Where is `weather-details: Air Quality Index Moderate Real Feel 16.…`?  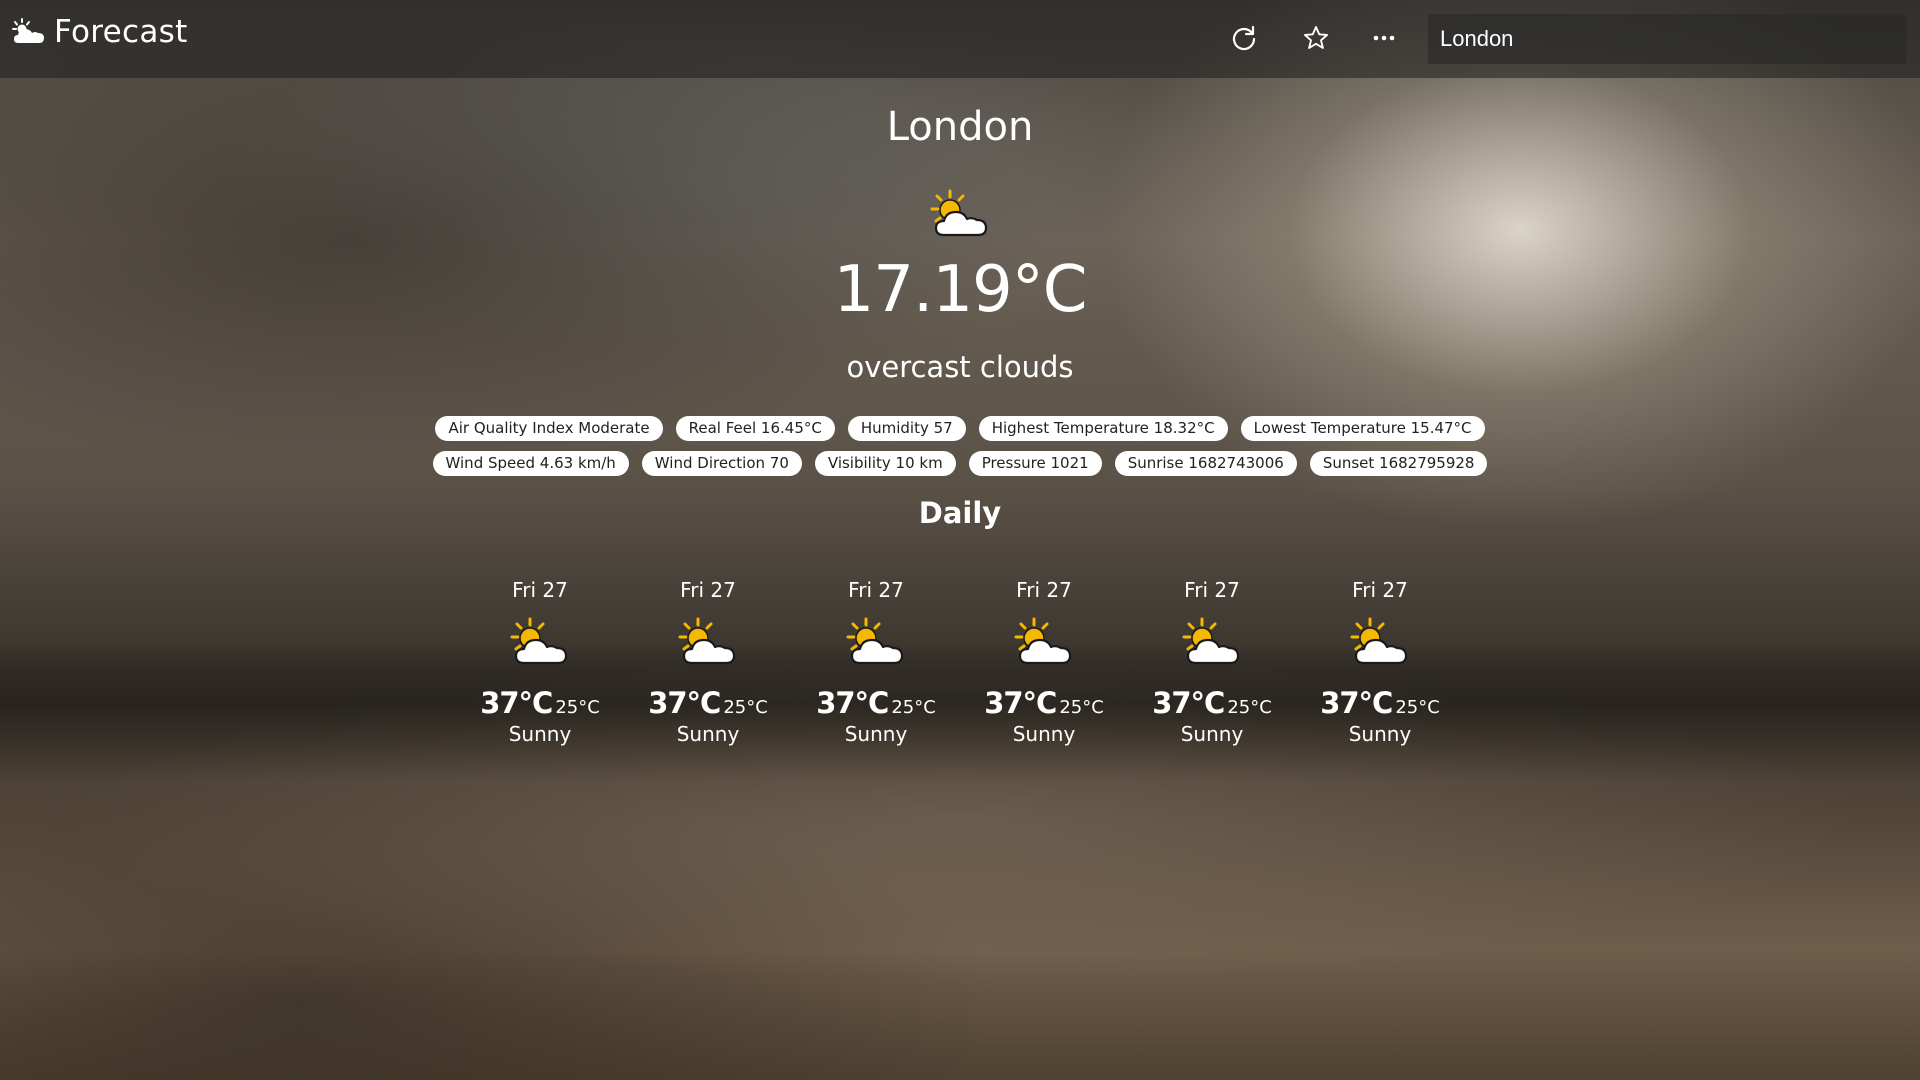
weather-details: Air Quality Index Moderate Real Feel 16.… is located at coordinates (960, 446).